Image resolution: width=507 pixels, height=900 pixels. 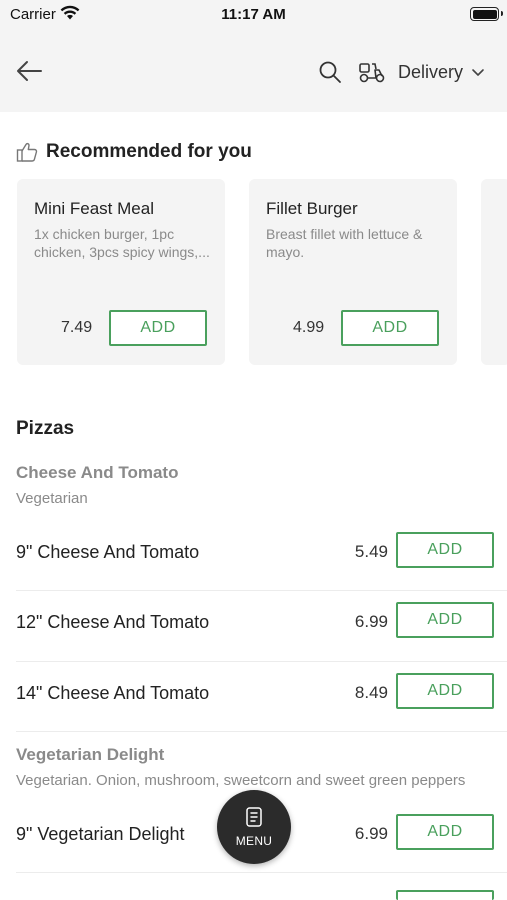 What do you see at coordinates (494, 272) in the screenshot?
I see `recommended-card-partial` at bounding box center [494, 272].